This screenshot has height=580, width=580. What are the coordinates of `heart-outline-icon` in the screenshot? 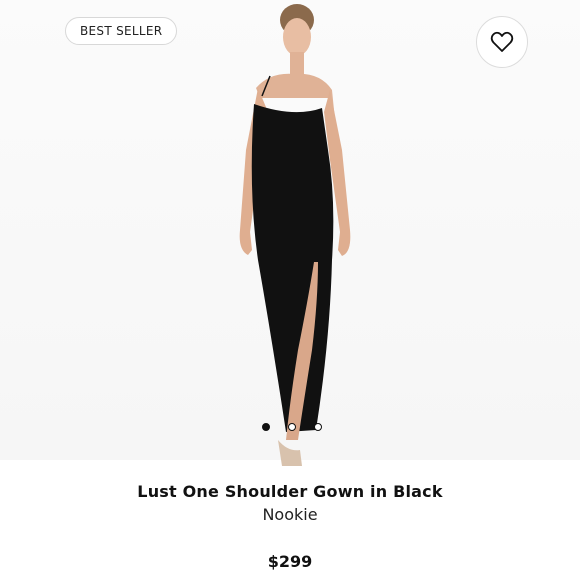 It's located at (502, 41).